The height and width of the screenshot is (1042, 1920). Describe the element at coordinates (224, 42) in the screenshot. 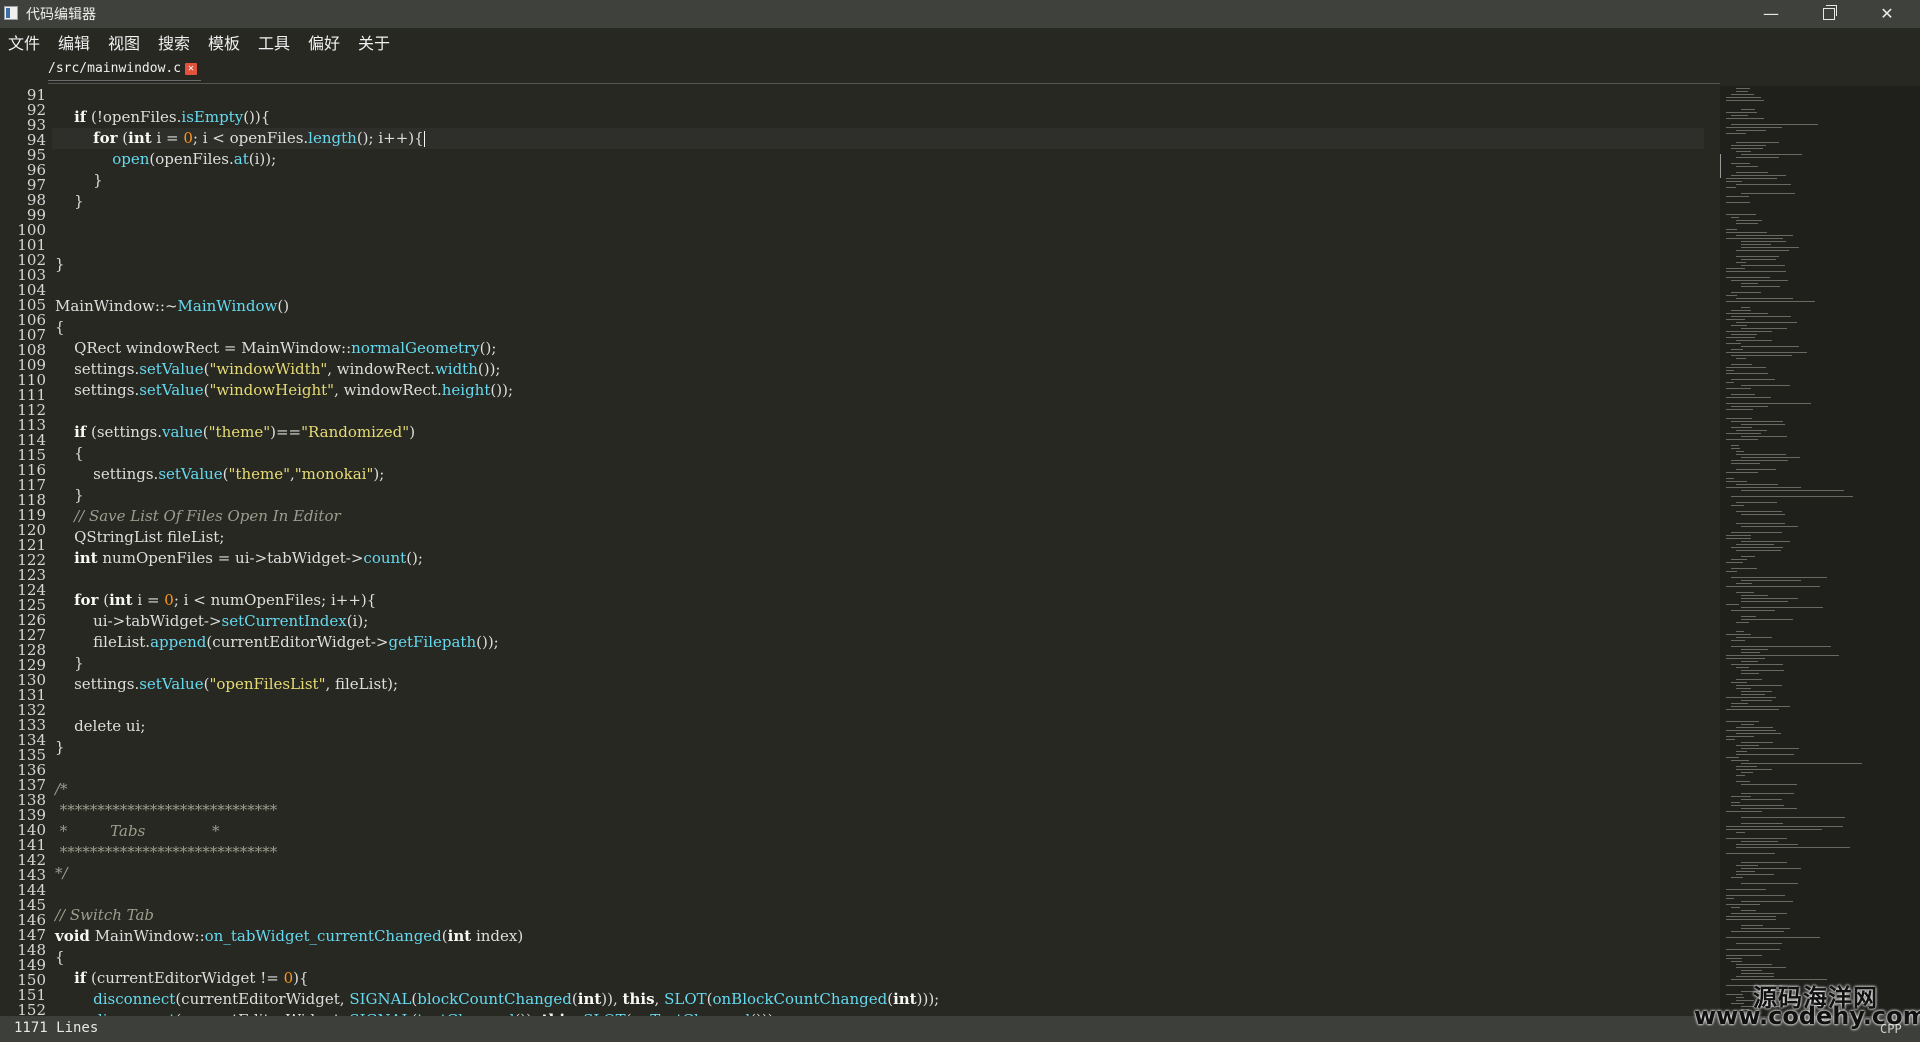

I see `menu-templates: 模板` at that location.